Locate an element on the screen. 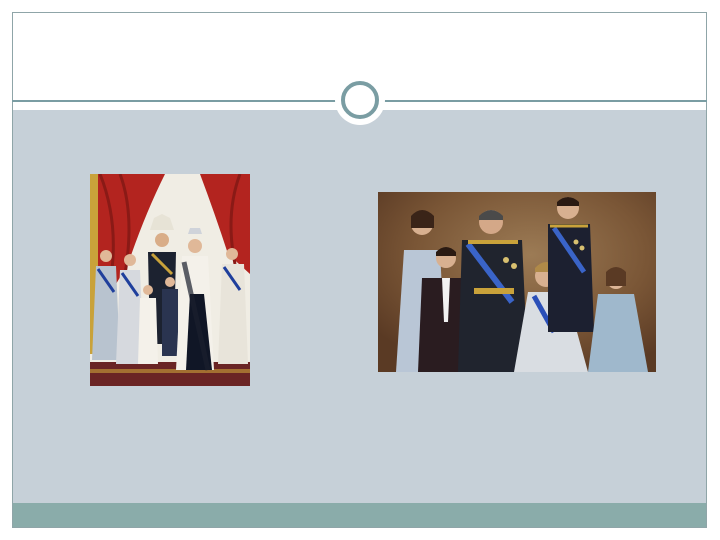  left-photo is located at coordinates (170, 280).